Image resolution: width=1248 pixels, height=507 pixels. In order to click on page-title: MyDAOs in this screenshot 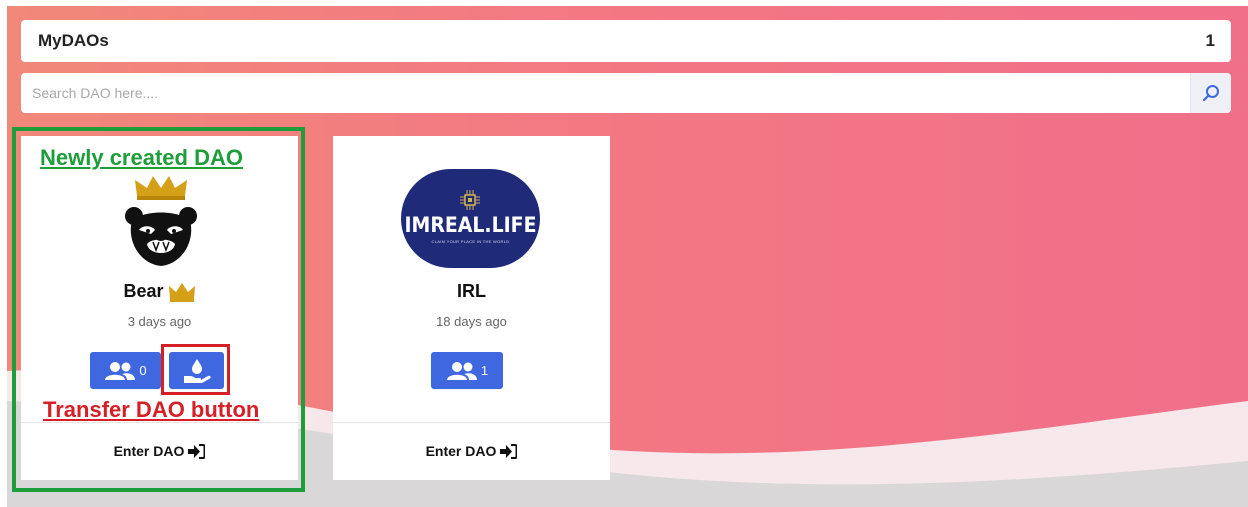, I will do `click(73, 40)`.